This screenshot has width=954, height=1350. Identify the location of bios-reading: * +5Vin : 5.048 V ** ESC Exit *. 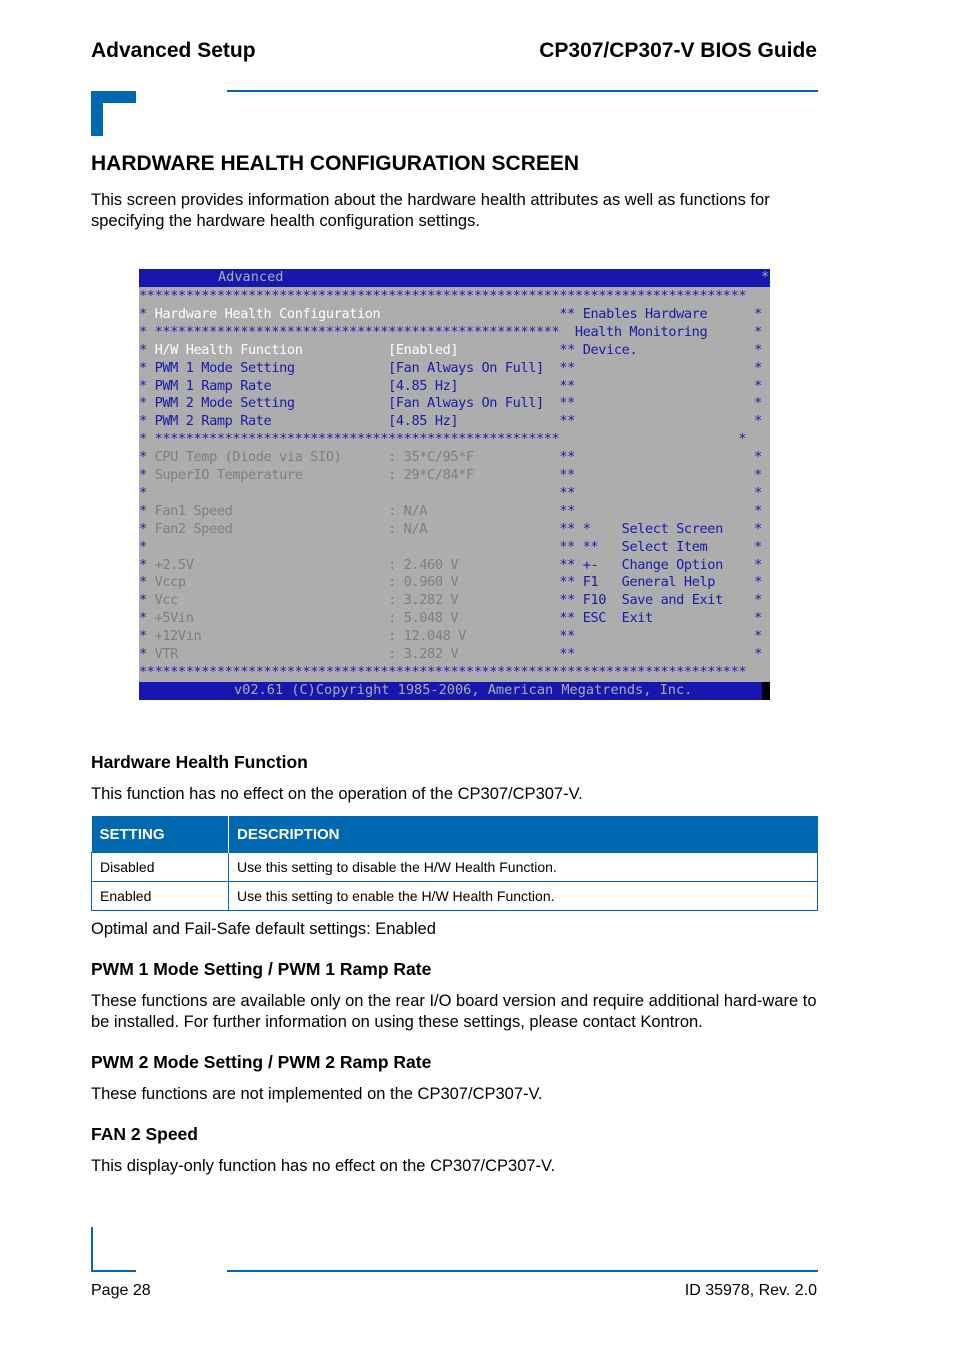
(450, 618).